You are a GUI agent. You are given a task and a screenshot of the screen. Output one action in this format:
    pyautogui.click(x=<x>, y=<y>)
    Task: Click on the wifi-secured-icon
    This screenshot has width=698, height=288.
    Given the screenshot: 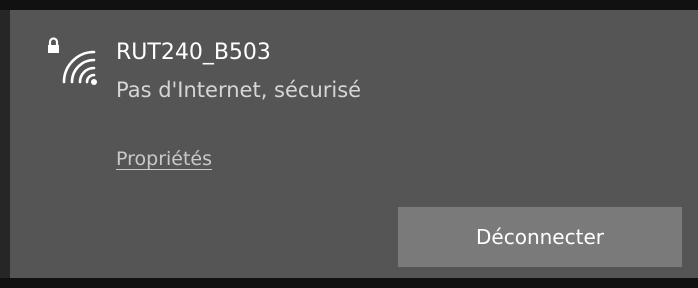 What is the action you would take?
    pyautogui.click(x=72, y=61)
    